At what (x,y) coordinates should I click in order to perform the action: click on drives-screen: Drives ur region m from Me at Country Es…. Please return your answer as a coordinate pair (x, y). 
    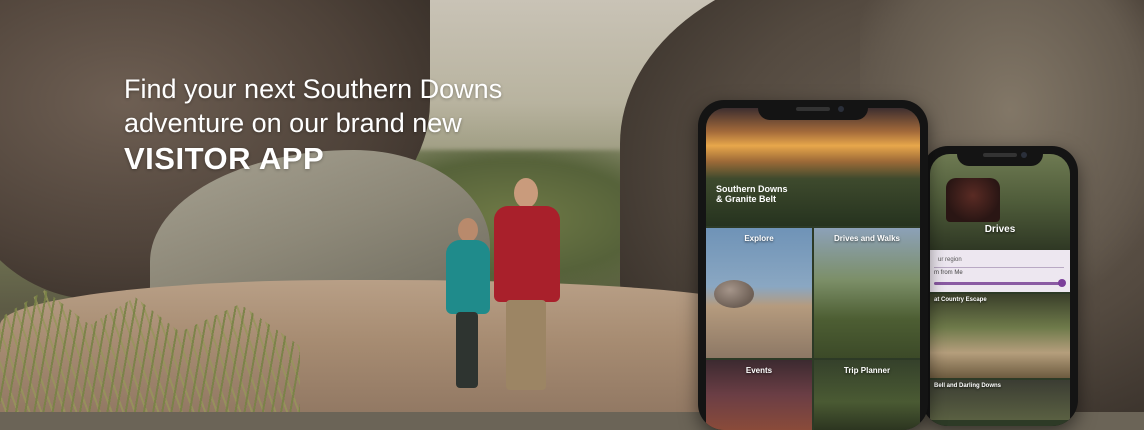
    Looking at the image, I should click on (1000, 290).